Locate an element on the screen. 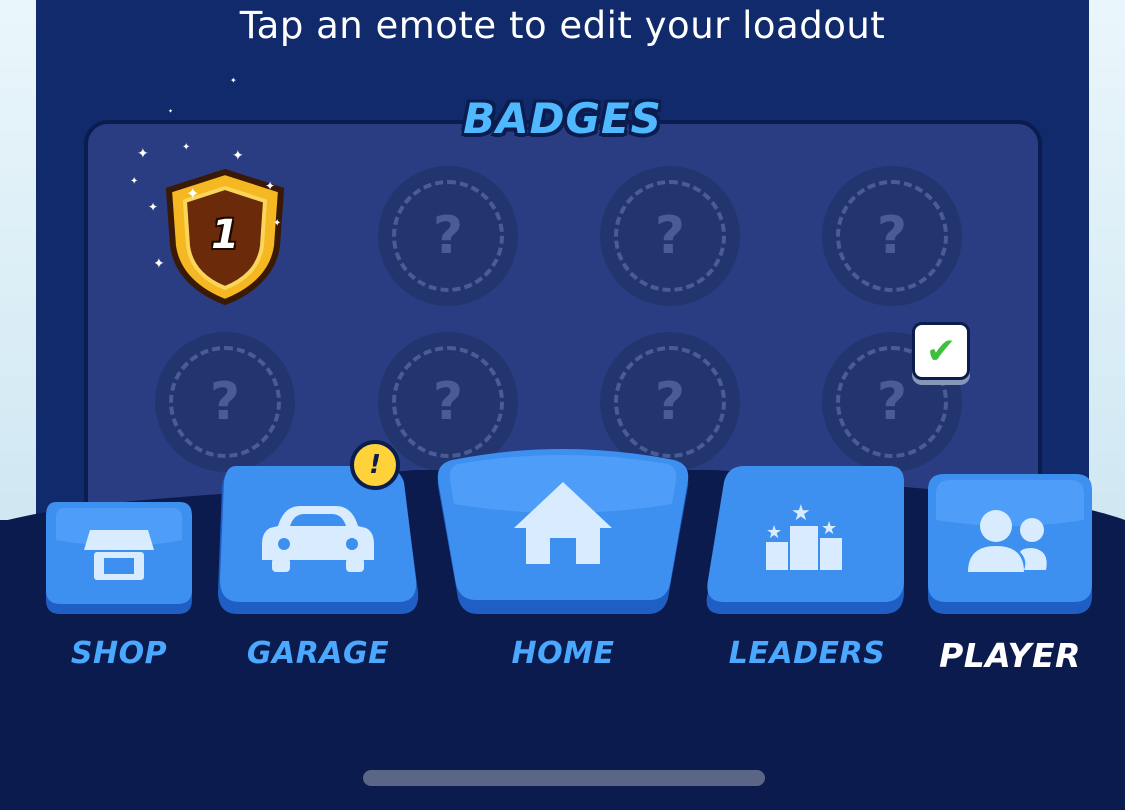  badge-rank-1: ✦ ✦ ✦ ✦ 1 is located at coordinates (224, 240).